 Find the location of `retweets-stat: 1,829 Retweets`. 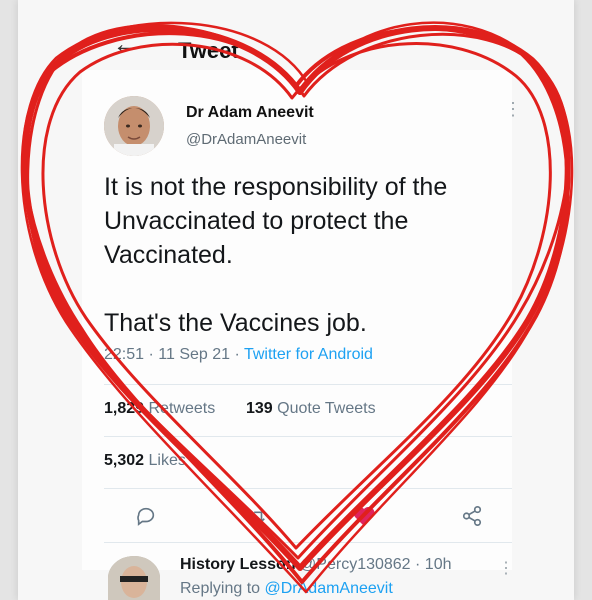

retweets-stat: 1,829 Retweets is located at coordinates (159, 409).